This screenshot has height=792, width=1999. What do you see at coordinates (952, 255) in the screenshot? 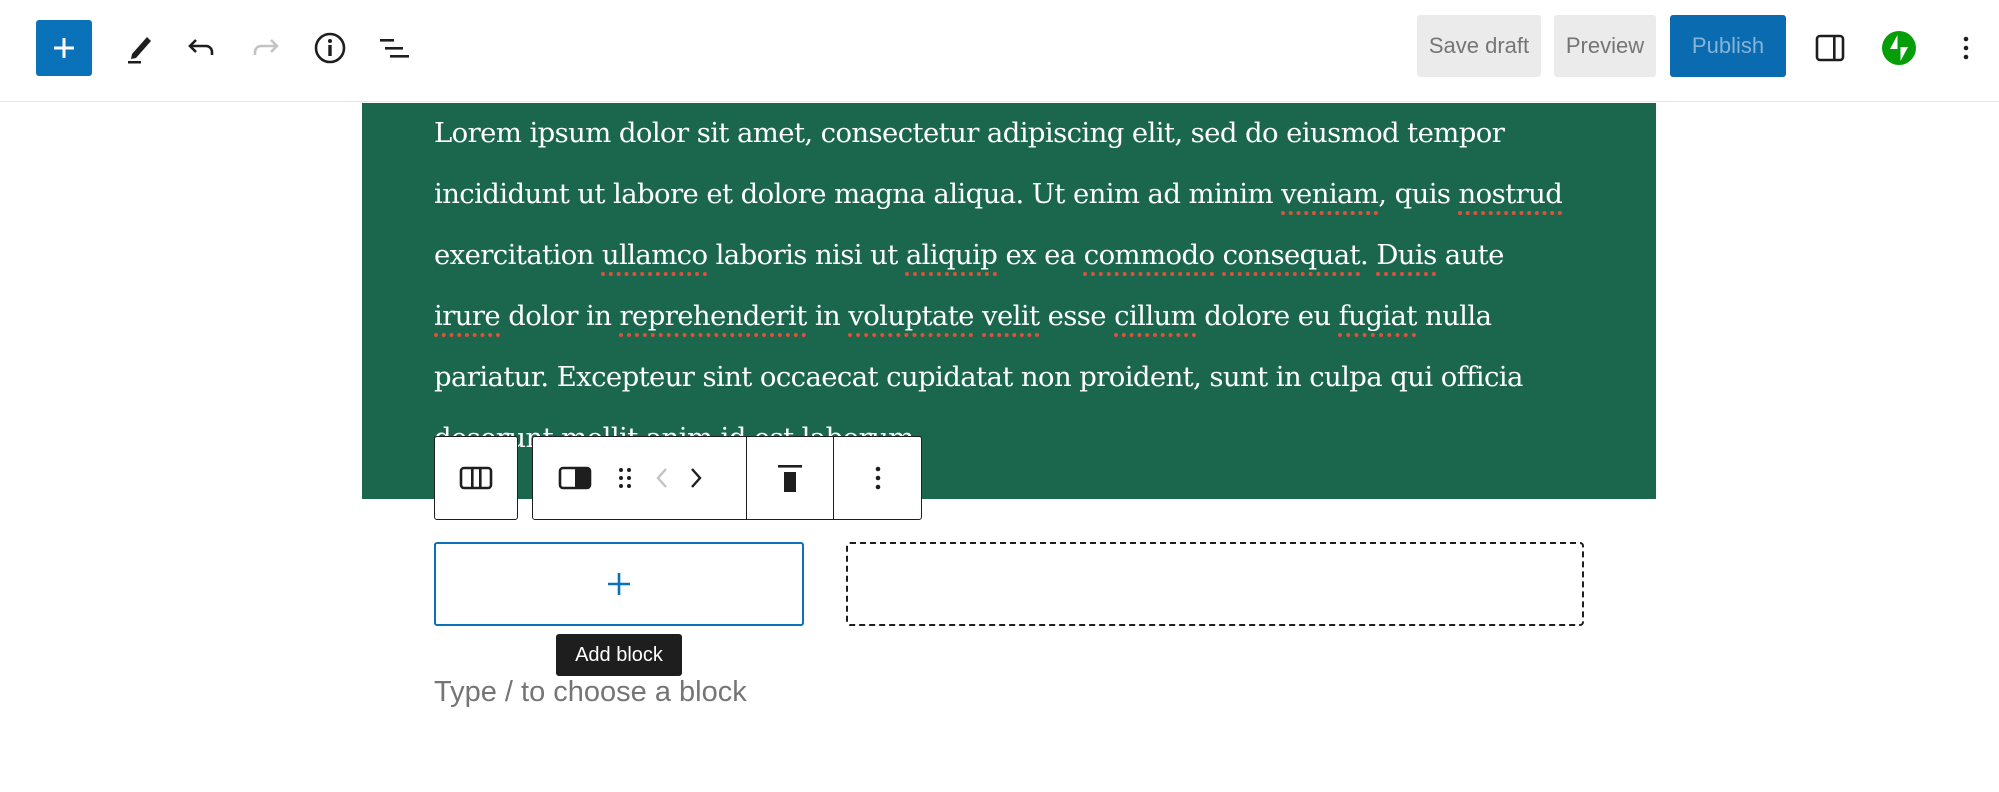
I see `misspelled-word: aliquip` at bounding box center [952, 255].